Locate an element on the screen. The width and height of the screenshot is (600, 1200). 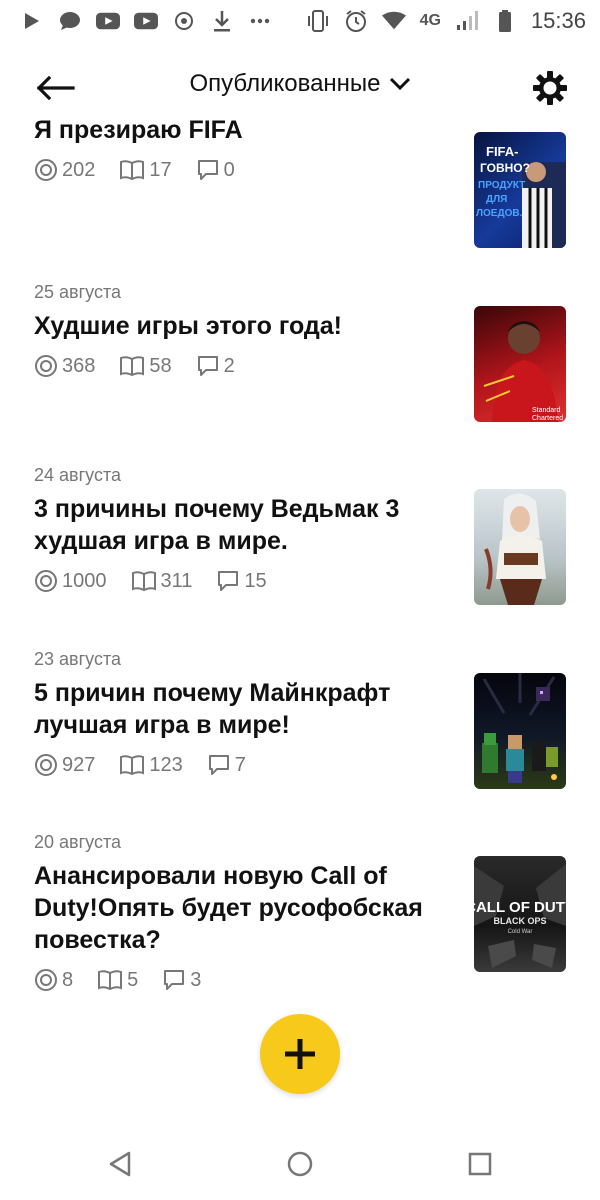
settings-button is located at coordinates (550, 88).